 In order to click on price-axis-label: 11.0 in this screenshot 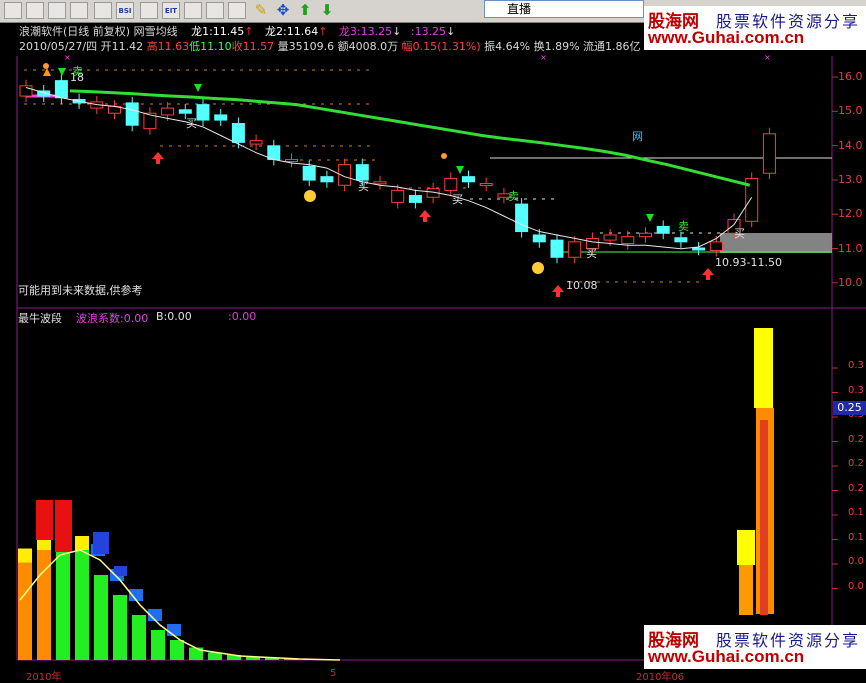, I will do `click(850, 248)`.